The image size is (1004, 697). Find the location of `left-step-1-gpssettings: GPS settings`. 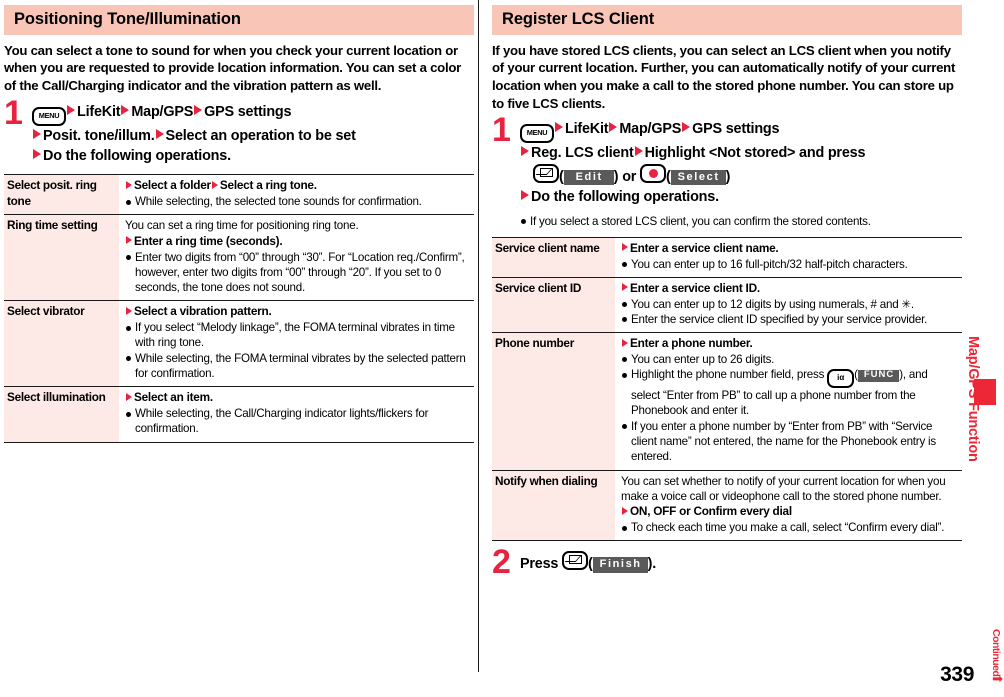

left-step-1-gpssettings: GPS settings is located at coordinates (248, 111).